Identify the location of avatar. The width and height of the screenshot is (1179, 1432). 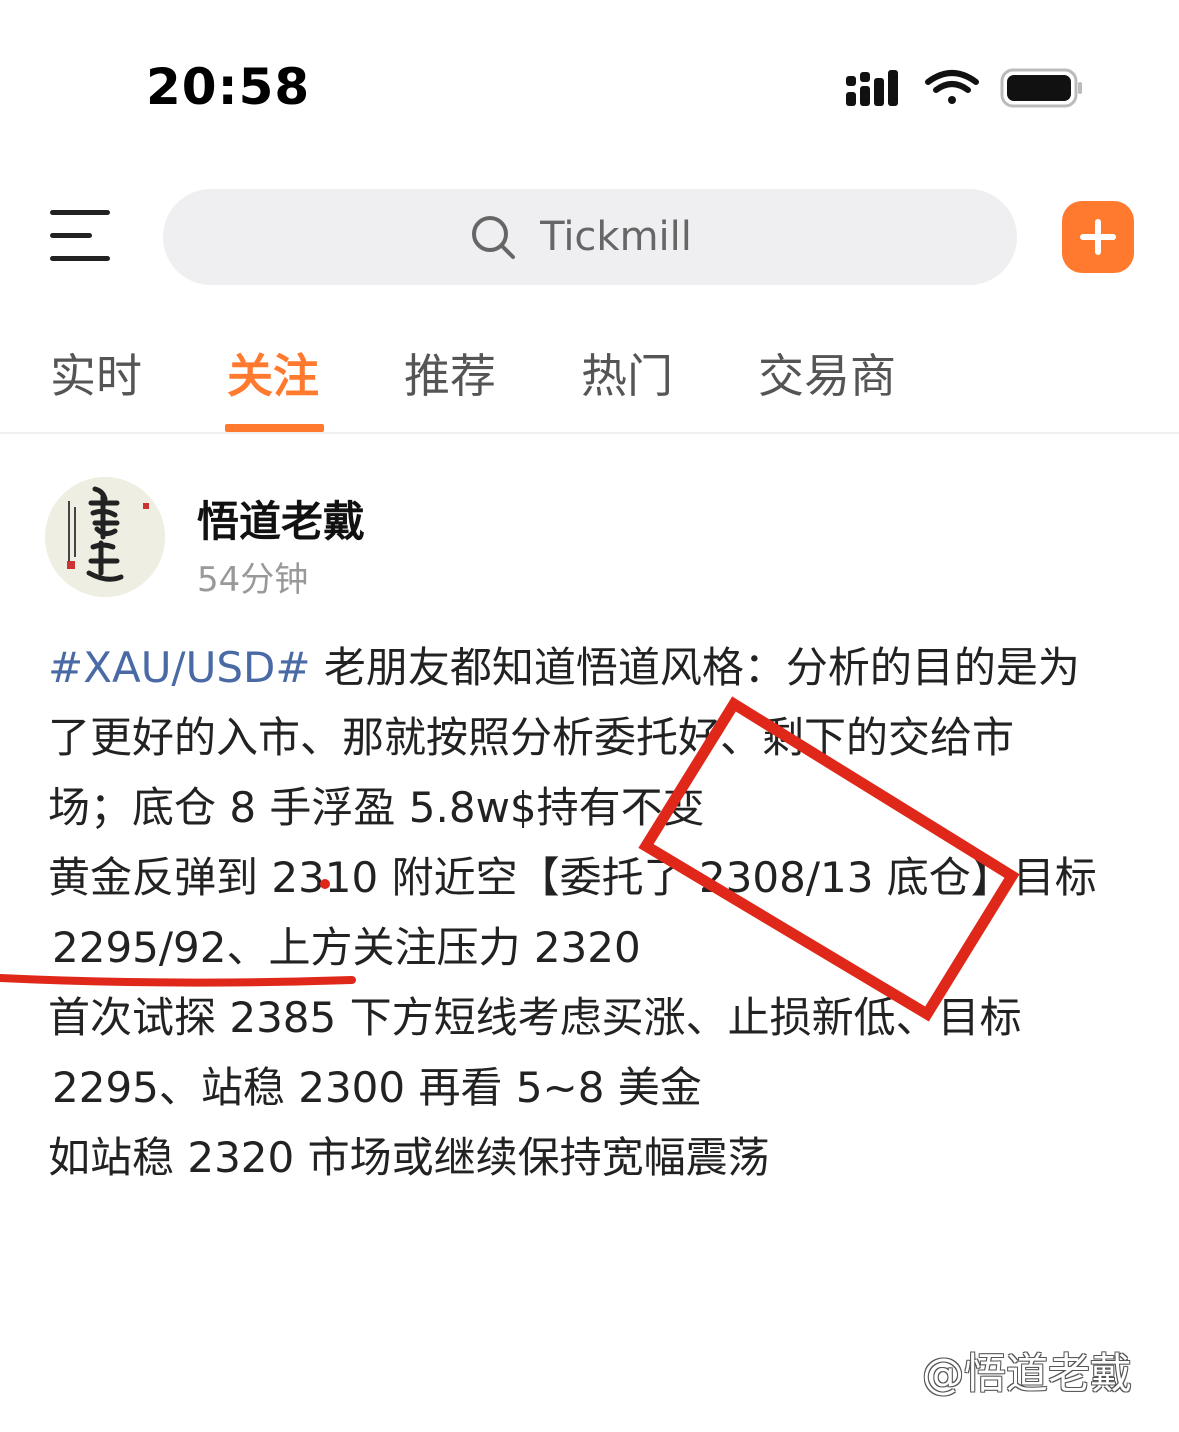
(105, 537).